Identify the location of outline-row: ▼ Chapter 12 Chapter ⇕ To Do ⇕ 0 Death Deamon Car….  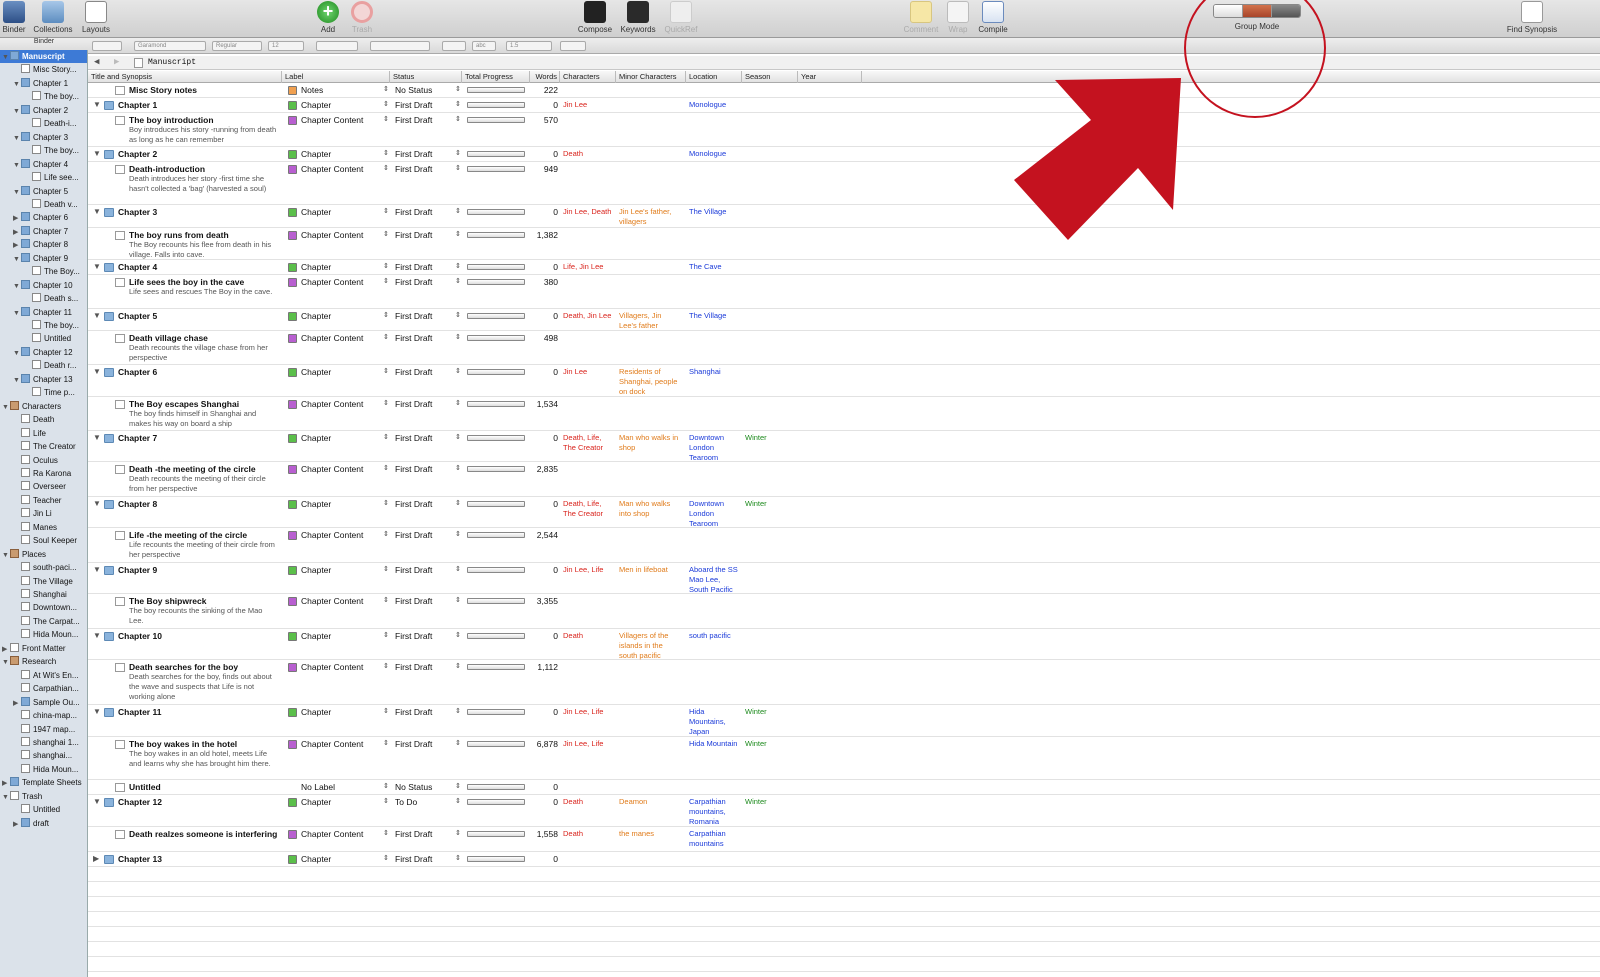
(844, 811).